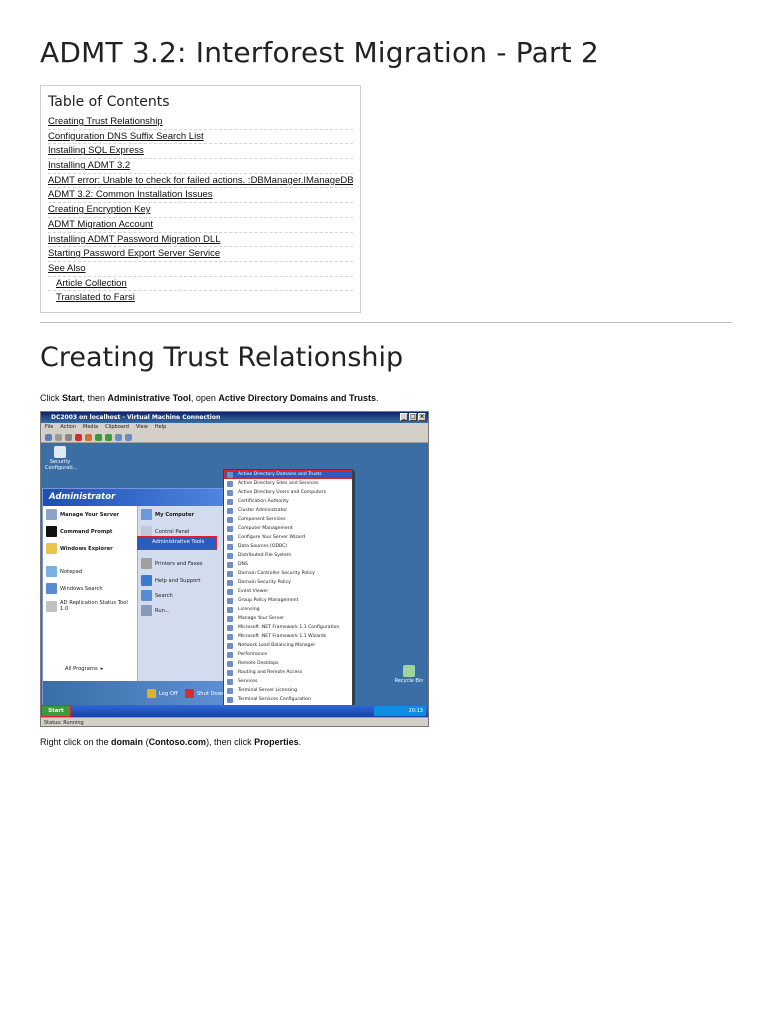 The width and height of the screenshot is (768, 1024). What do you see at coordinates (109, 102) in the screenshot?
I see `toc-heading: Table of Contents` at bounding box center [109, 102].